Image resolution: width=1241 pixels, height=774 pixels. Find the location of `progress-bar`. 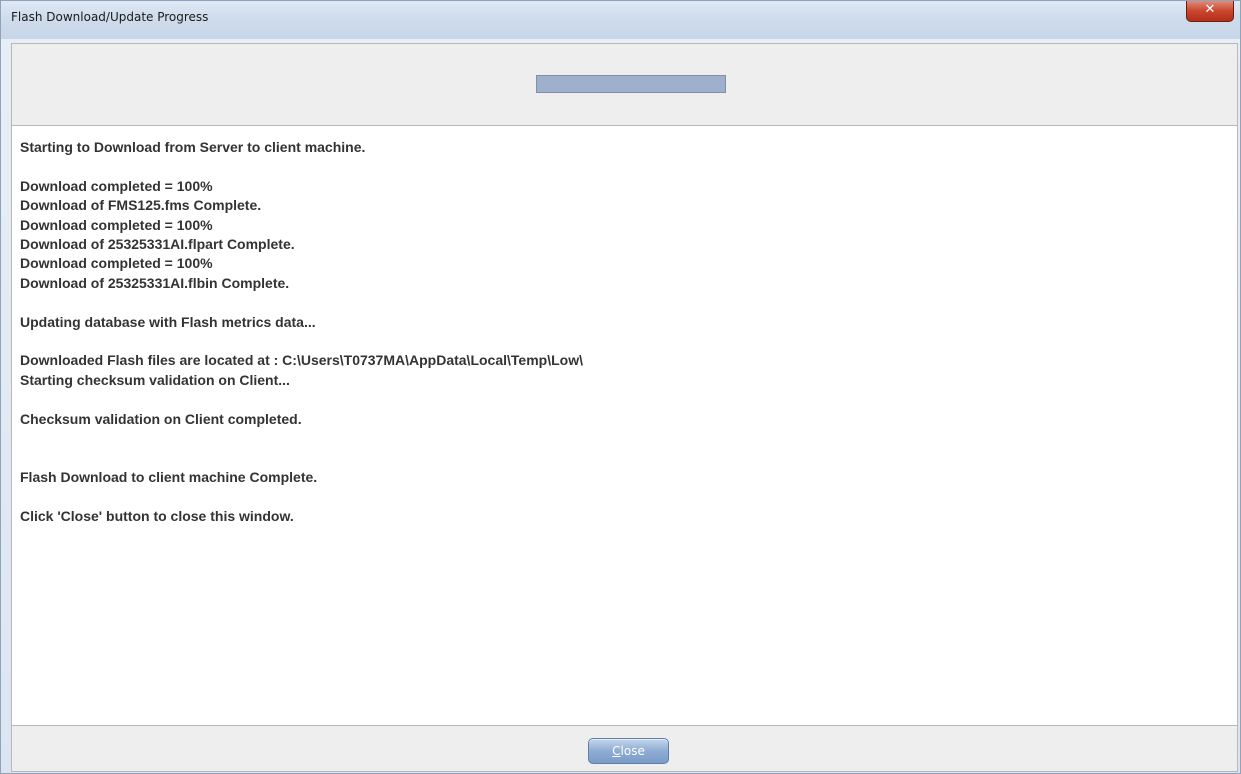

progress-bar is located at coordinates (631, 84).